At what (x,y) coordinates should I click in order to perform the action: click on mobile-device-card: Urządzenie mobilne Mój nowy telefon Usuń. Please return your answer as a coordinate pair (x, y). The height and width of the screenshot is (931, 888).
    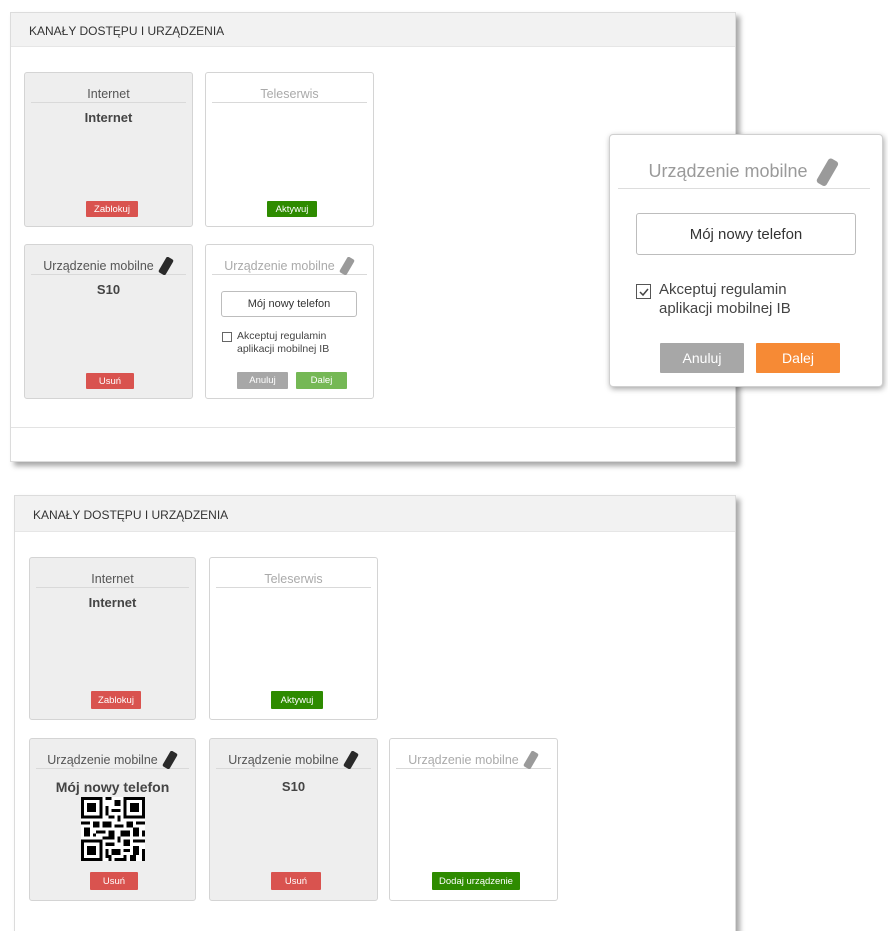
    Looking at the image, I should click on (112, 819).